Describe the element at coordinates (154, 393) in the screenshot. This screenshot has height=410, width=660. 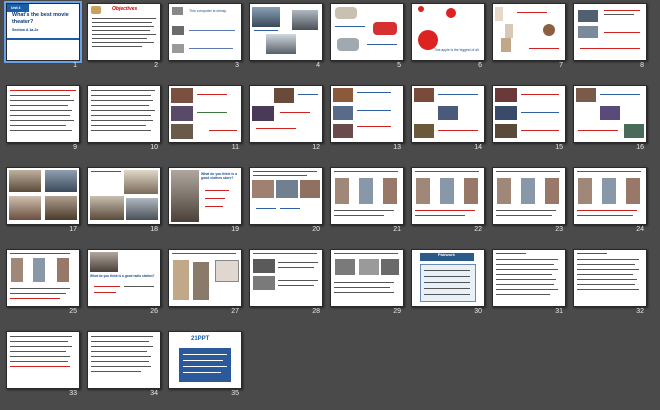
I see `slide-number: 34` at that location.